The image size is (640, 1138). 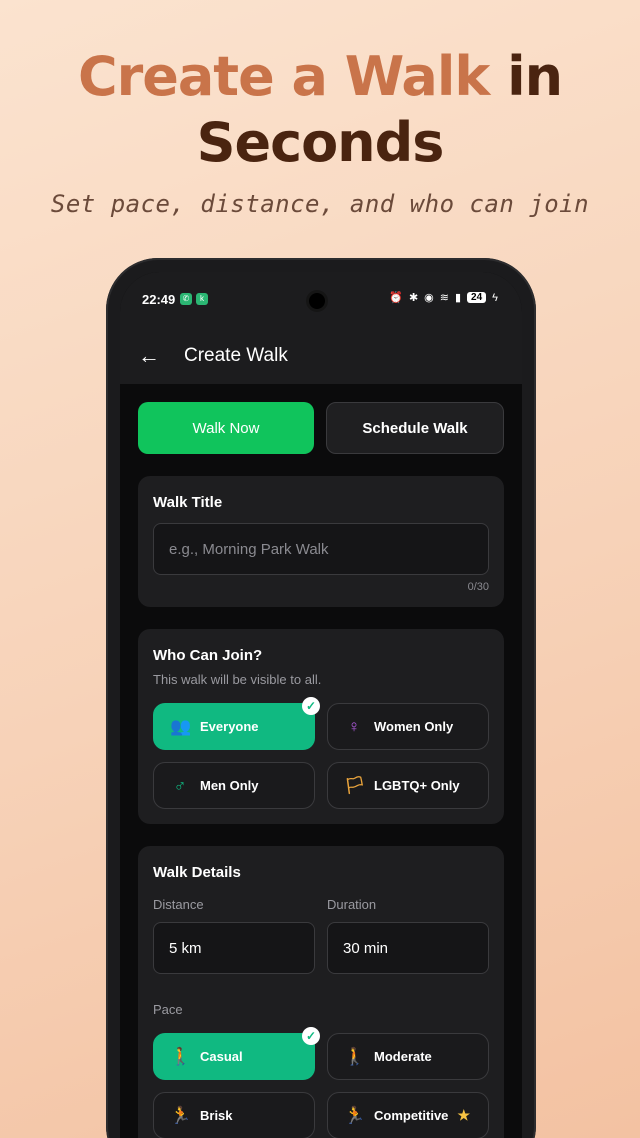 What do you see at coordinates (161, 356) in the screenshot?
I see `back-arrow-icon: ←` at bounding box center [161, 356].